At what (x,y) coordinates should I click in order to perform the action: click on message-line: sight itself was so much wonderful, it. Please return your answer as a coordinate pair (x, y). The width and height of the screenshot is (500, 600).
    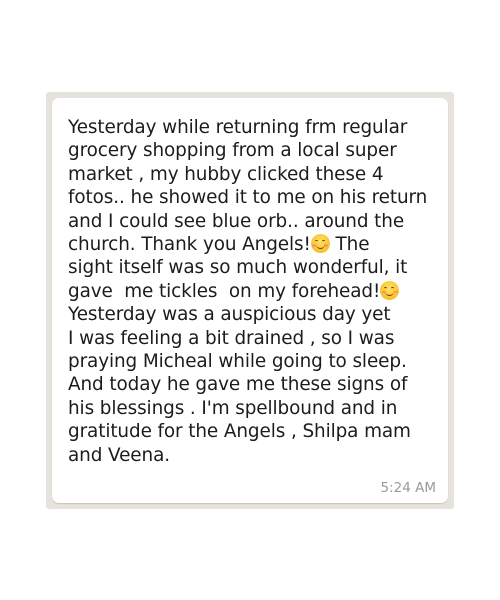
    Looking at the image, I should click on (238, 268).